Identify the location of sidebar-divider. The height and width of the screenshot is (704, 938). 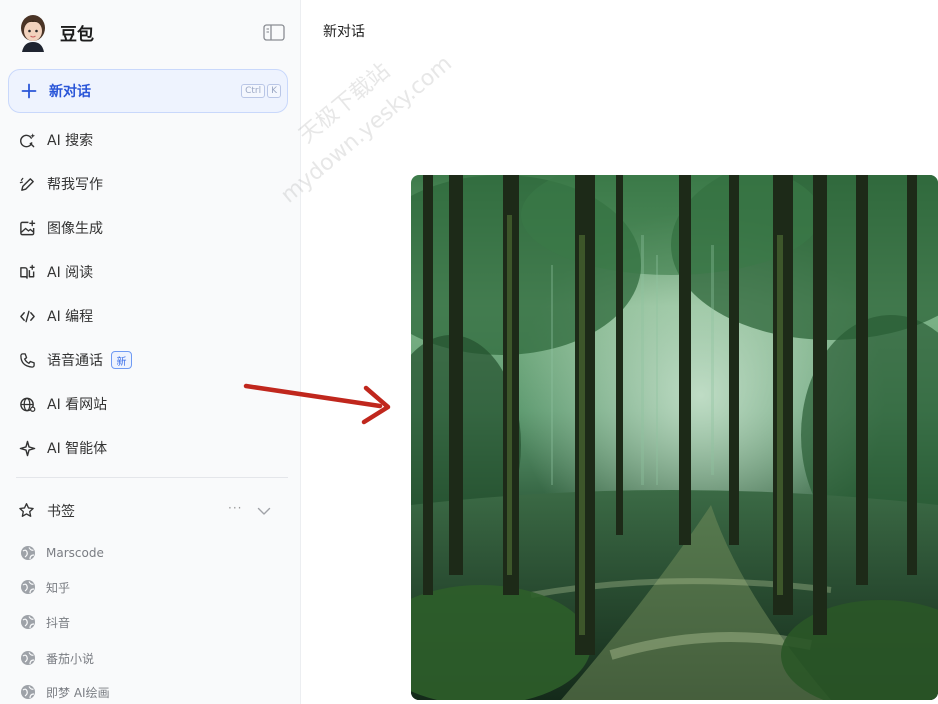
(152, 477).